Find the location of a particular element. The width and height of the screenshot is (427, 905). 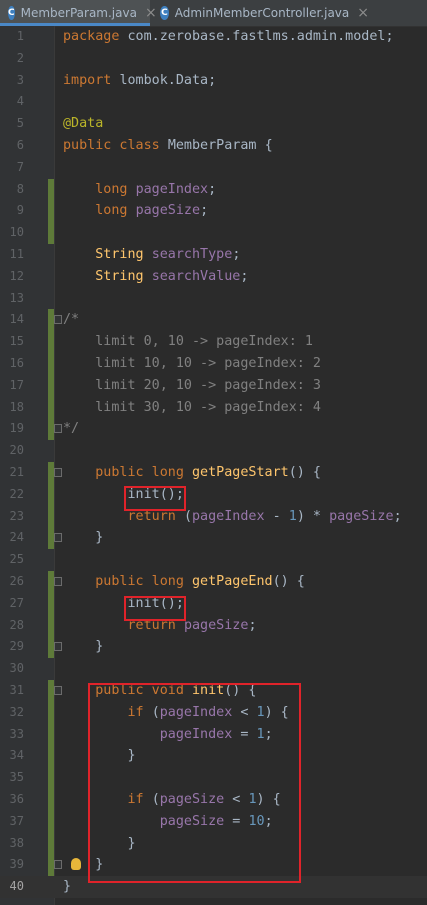

code-line: 23 return (pageIndex - 1) * pageSize; is located at coordinates (213, 516).